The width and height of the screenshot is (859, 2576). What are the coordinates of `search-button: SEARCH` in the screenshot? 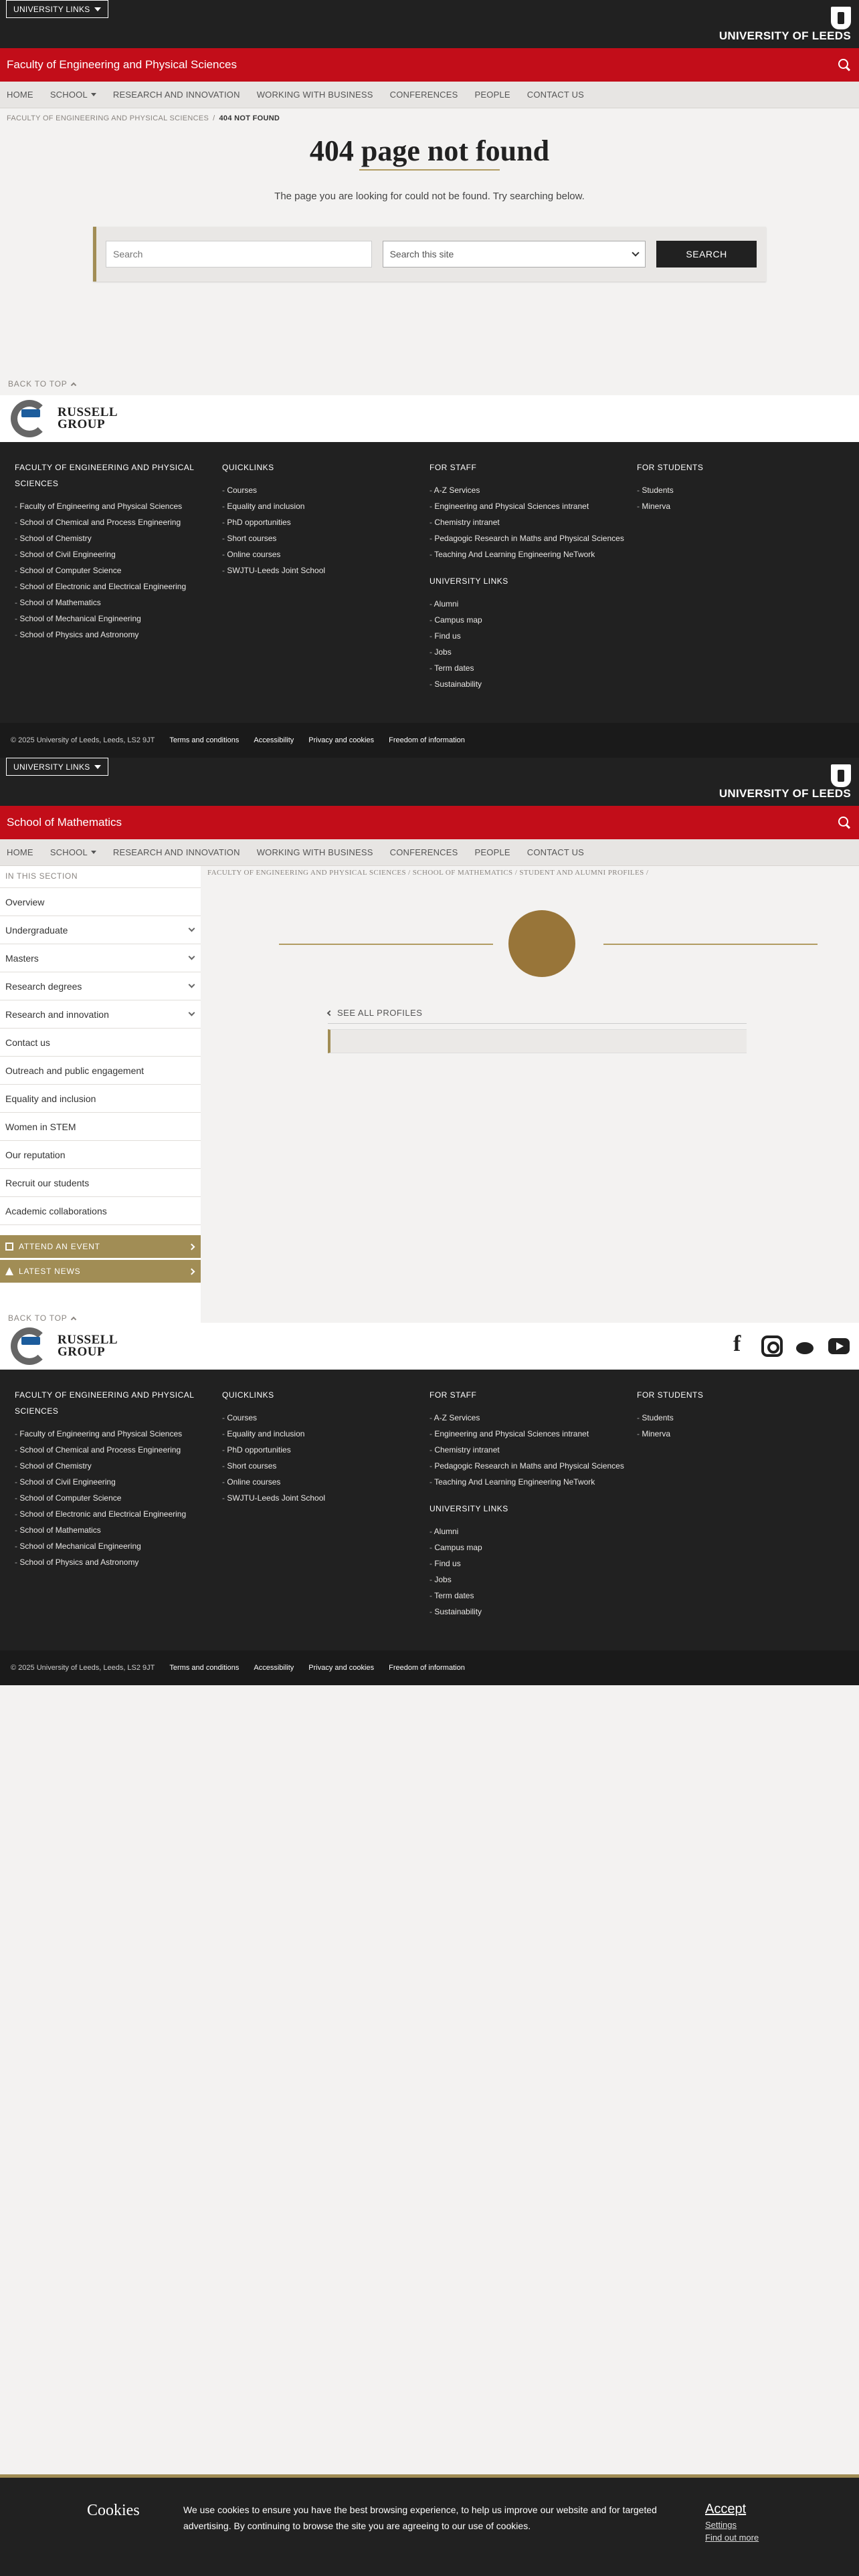 It's located at (706, 254).